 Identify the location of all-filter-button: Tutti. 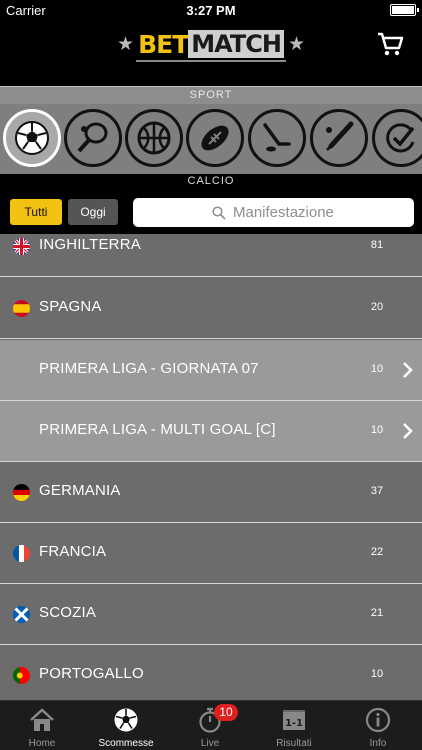
(36, 212).